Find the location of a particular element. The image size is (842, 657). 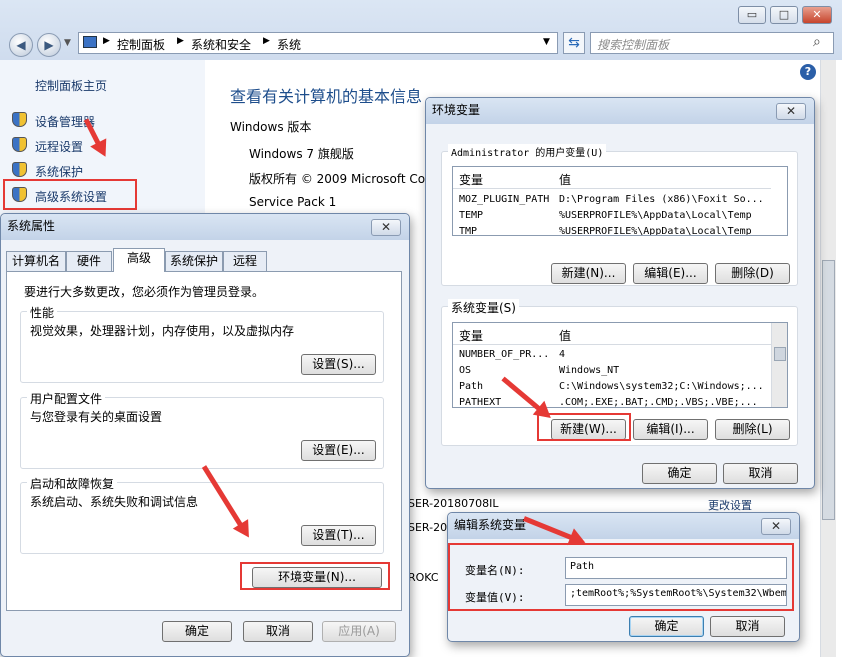

list-scrollbar is located at coordinates (779, 365).